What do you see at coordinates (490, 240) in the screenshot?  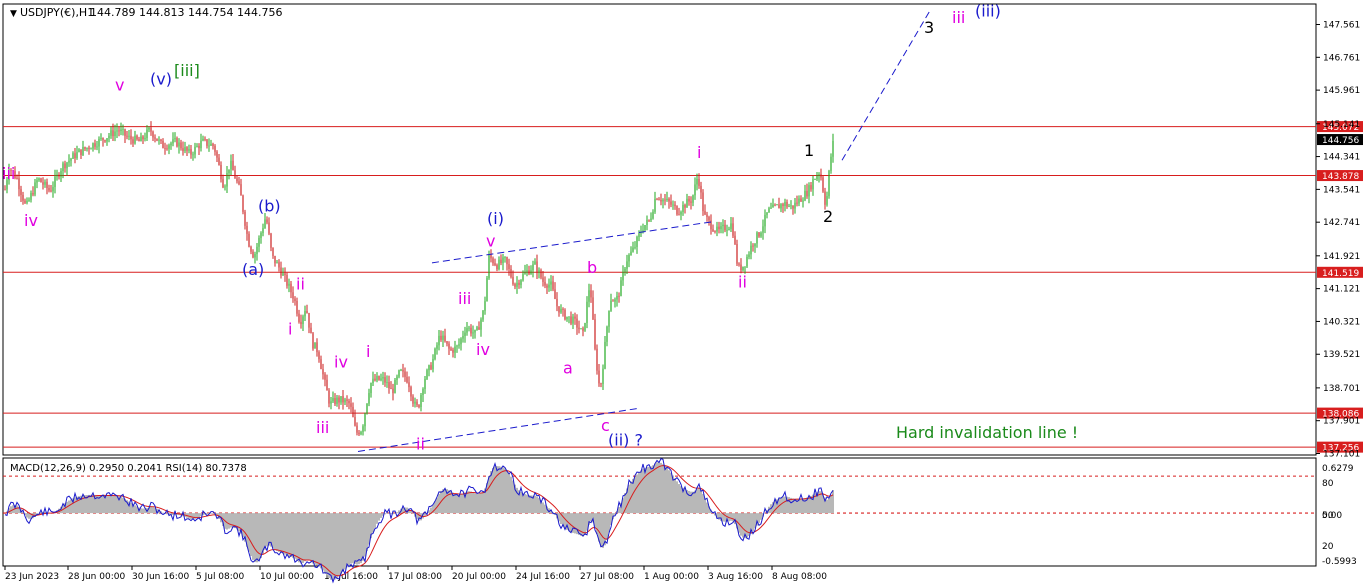 I see `wave-label: v` at bounding box center [490, 240].